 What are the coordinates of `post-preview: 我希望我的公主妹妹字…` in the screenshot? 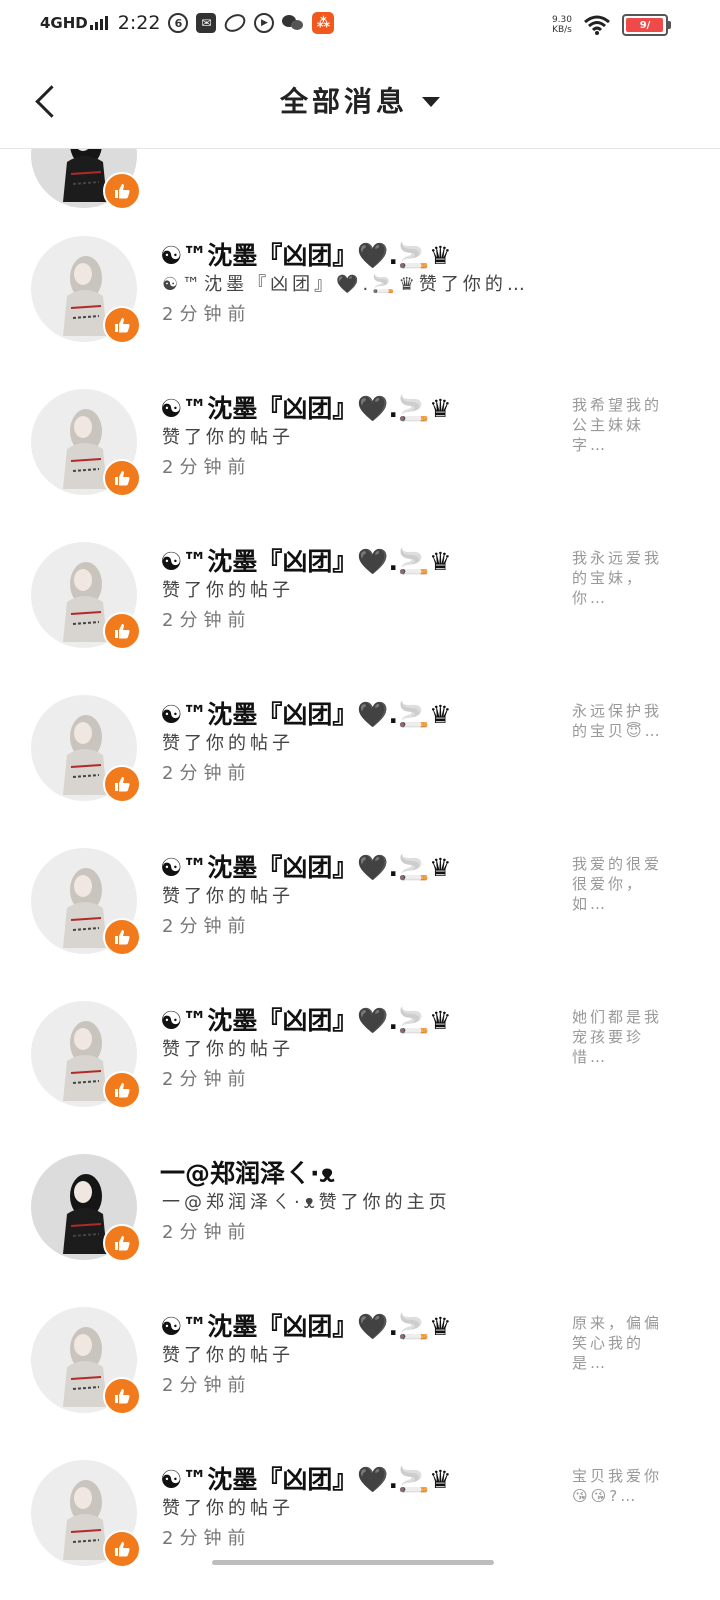 It's located at (620, 425).